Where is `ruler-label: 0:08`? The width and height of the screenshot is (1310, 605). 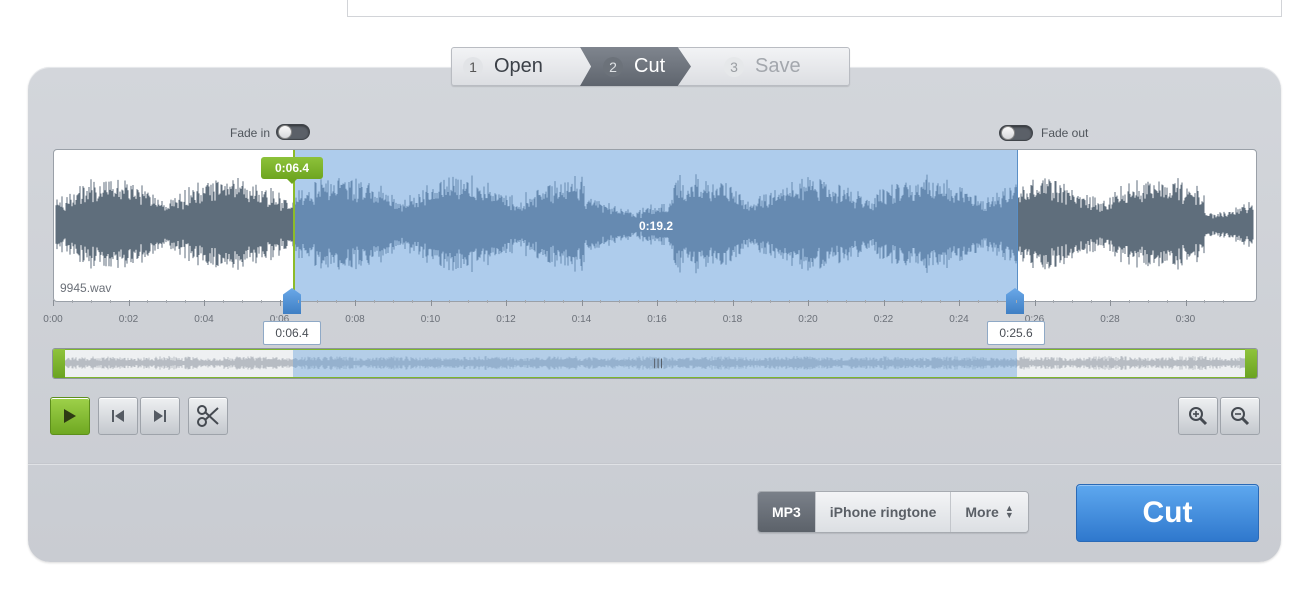 ruler-label: 0:08 is located at coordinates (355, 319).